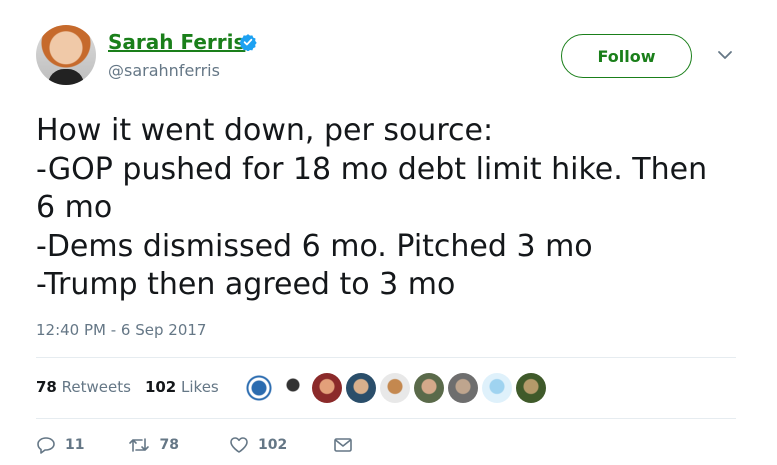  I want to click on author-handle: @sarahnferris, so click(164, 70).